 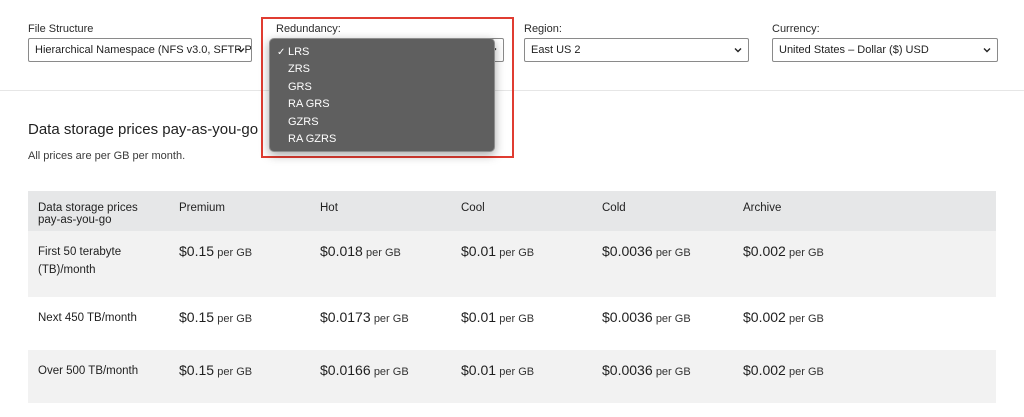 What do you see at coordinates (382, 104) in the screenshot?
I see `redundancy-option-ra-grs: RA GRS` at bounding box center [382, 104].